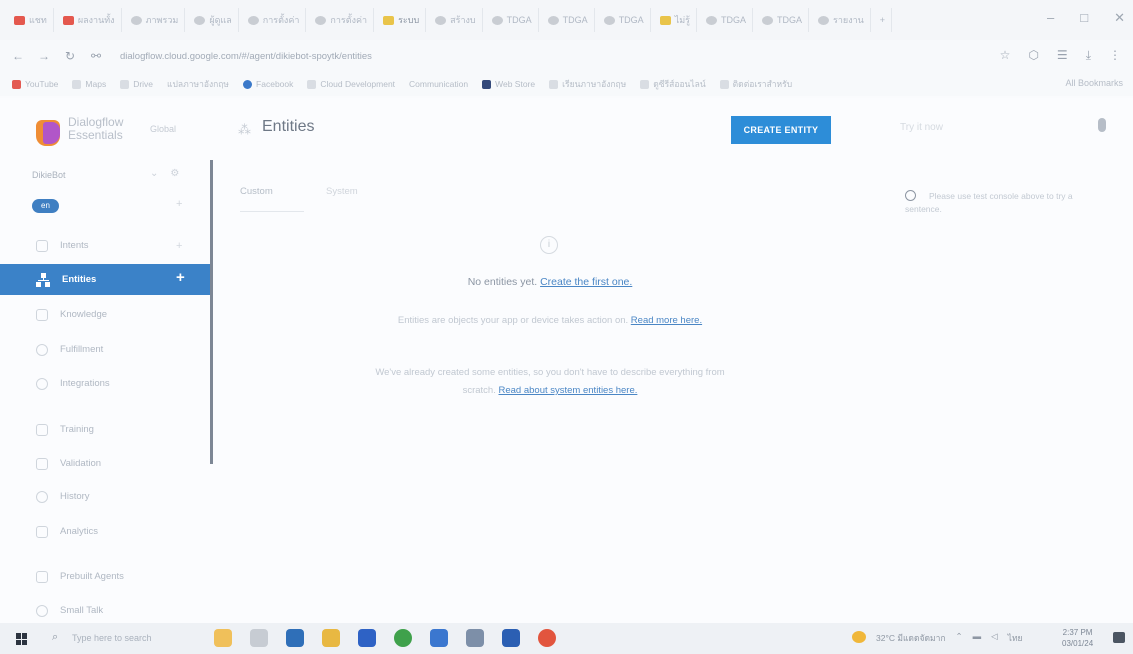 This screenshot has height=654, width=1133. I want to click on taskbar-search-input: Type here to search, so click(112, 638).